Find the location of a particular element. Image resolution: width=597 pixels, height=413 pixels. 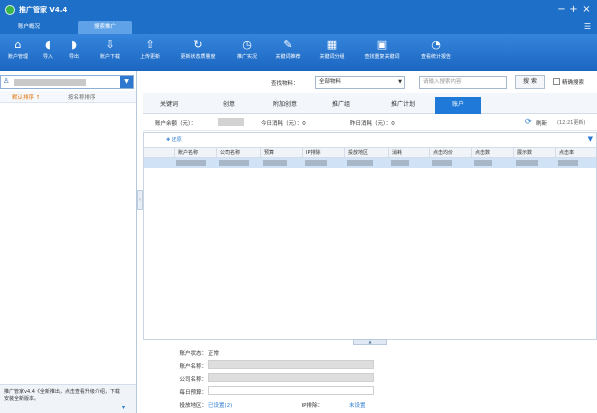

region-setting-link: 已设置(2) is located at coordinates (220, 405).